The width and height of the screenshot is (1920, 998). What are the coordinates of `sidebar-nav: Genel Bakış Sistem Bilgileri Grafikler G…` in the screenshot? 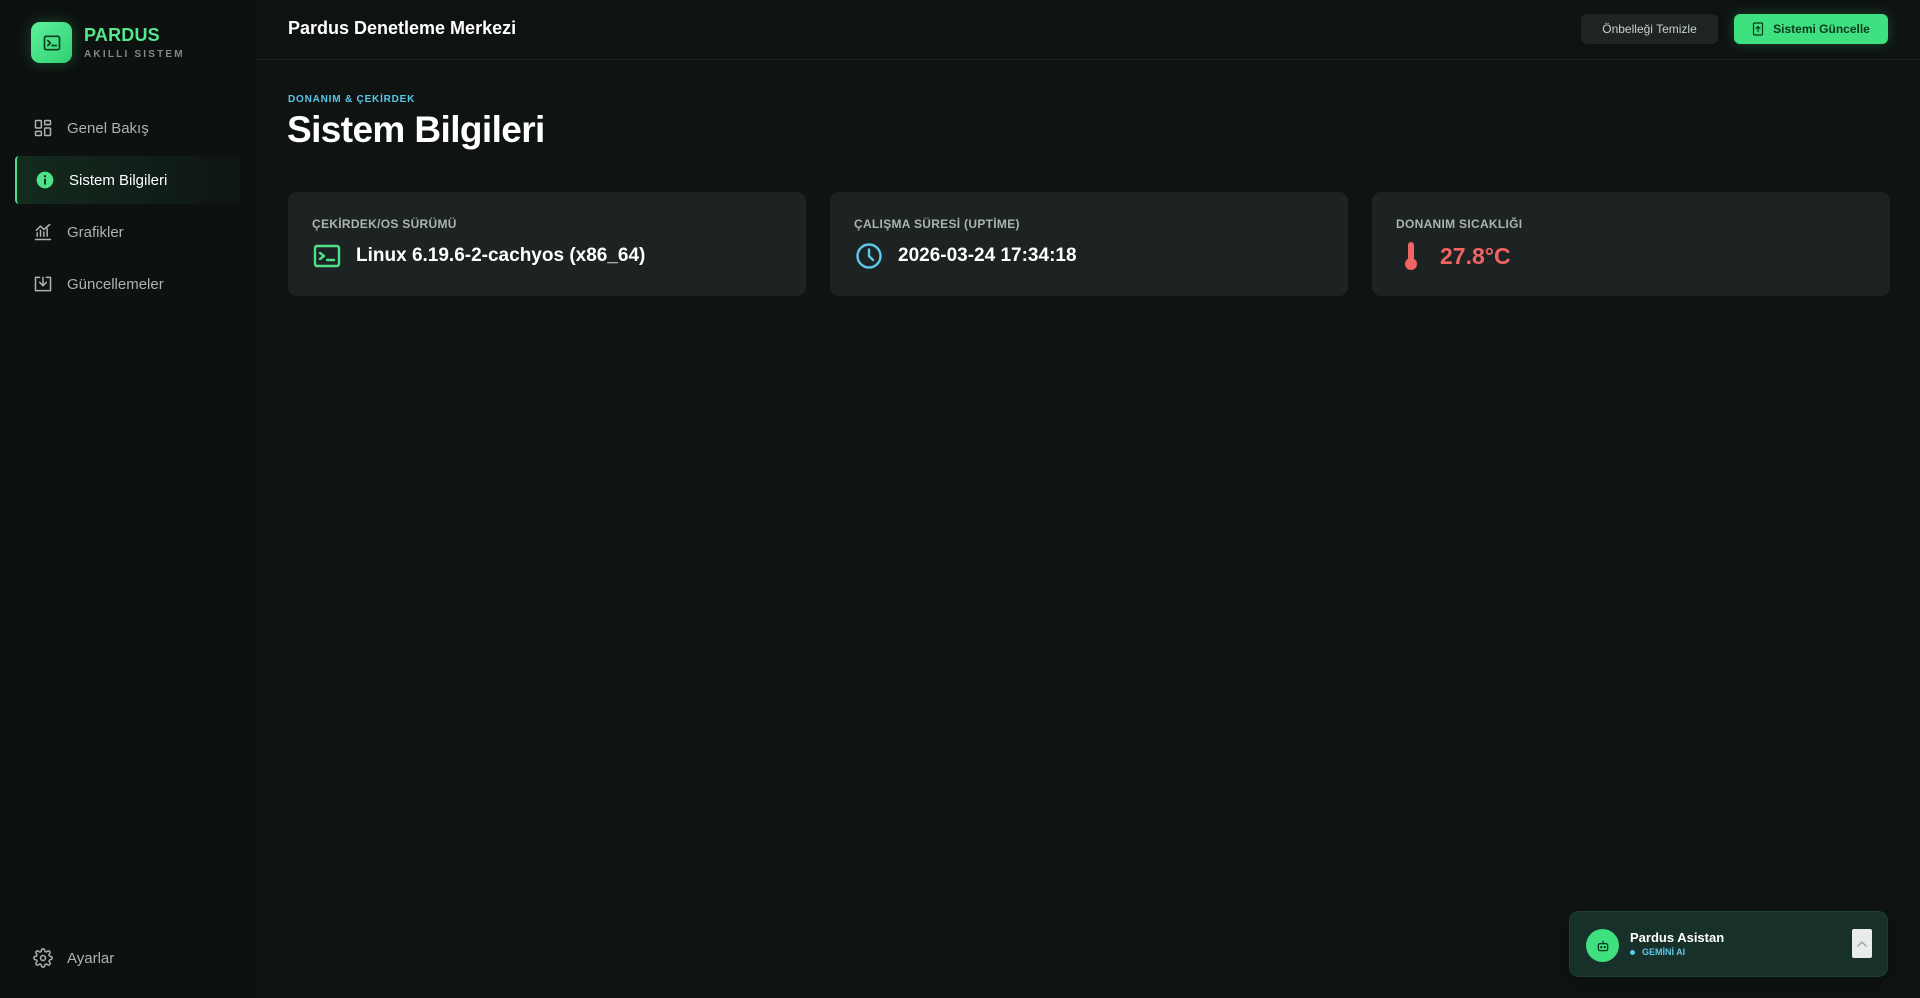 It's located at (128, 208).